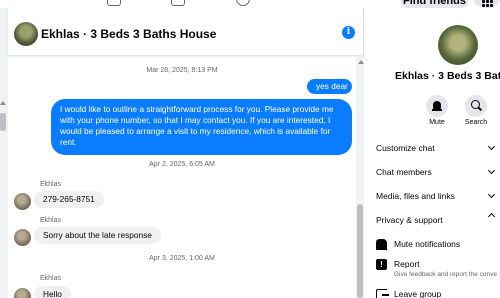  Describe the element at coordinates (491, 216) in the screenshot. I see `chevron-up-icon` at that location.